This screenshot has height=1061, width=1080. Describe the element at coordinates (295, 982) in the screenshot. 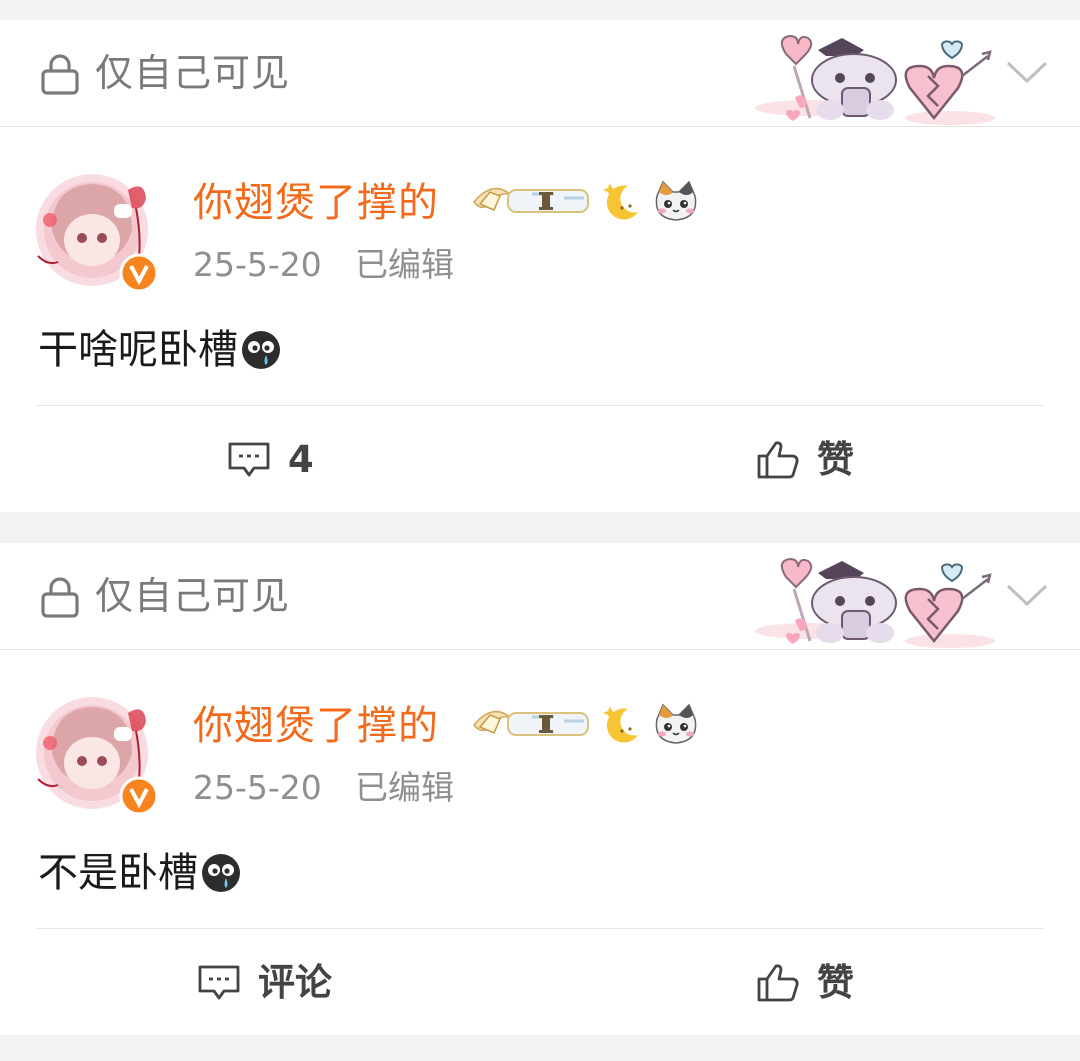

I see `comment-label: 评论` at that location.